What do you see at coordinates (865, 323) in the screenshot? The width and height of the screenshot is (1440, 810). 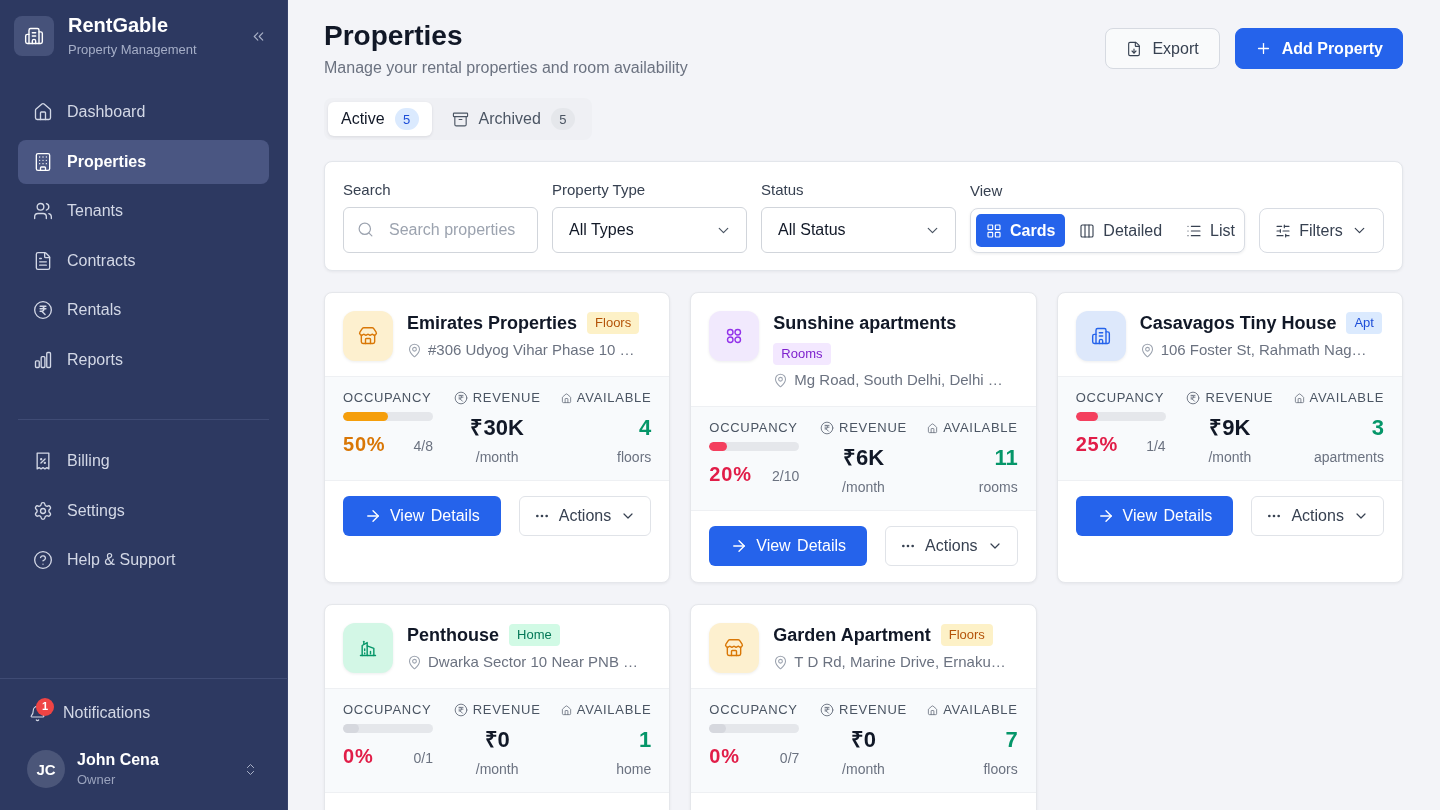 I see `property-name: Sunshine apartments` at bounding box center [865, 323].